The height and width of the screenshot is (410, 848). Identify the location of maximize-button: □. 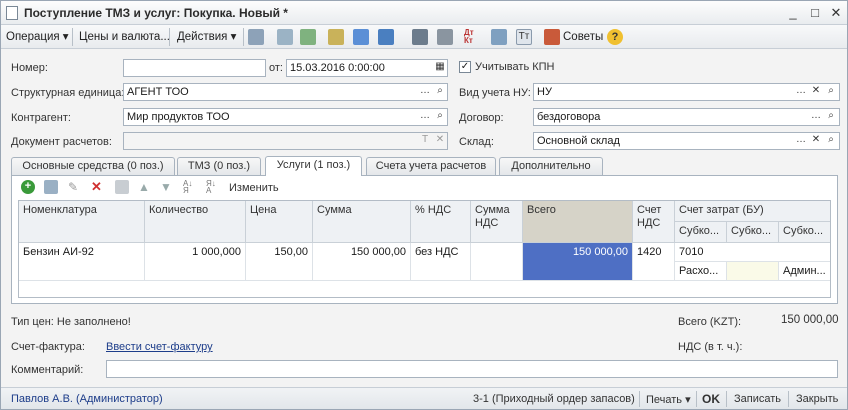
(815, 13).